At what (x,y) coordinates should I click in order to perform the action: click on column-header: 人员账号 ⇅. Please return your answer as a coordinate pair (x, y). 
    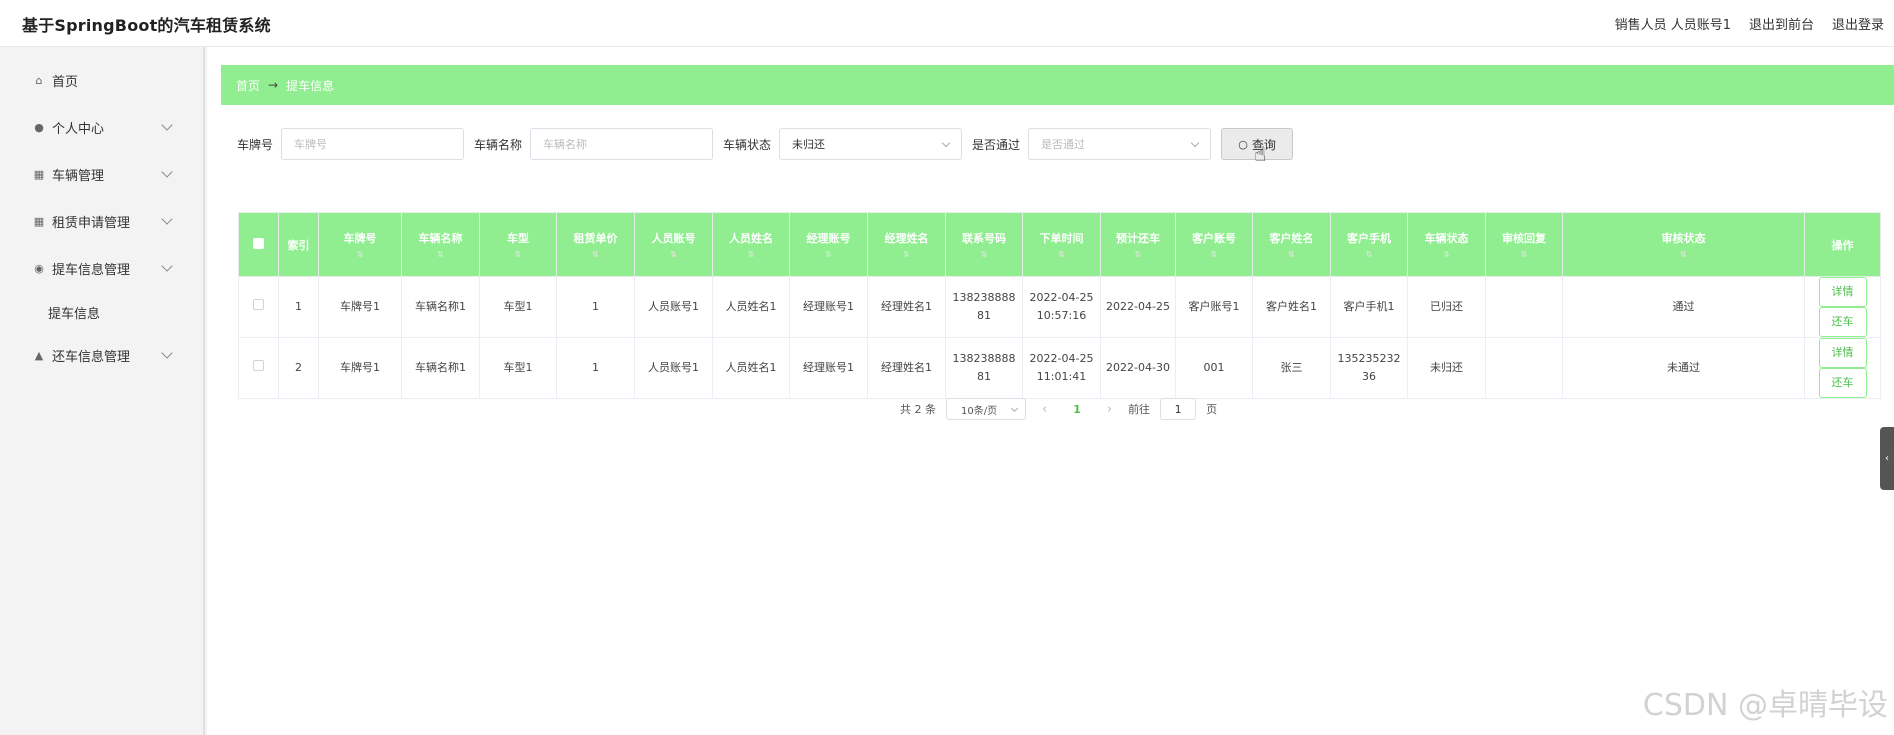
    Looking at the image, I should click on (673, 244).